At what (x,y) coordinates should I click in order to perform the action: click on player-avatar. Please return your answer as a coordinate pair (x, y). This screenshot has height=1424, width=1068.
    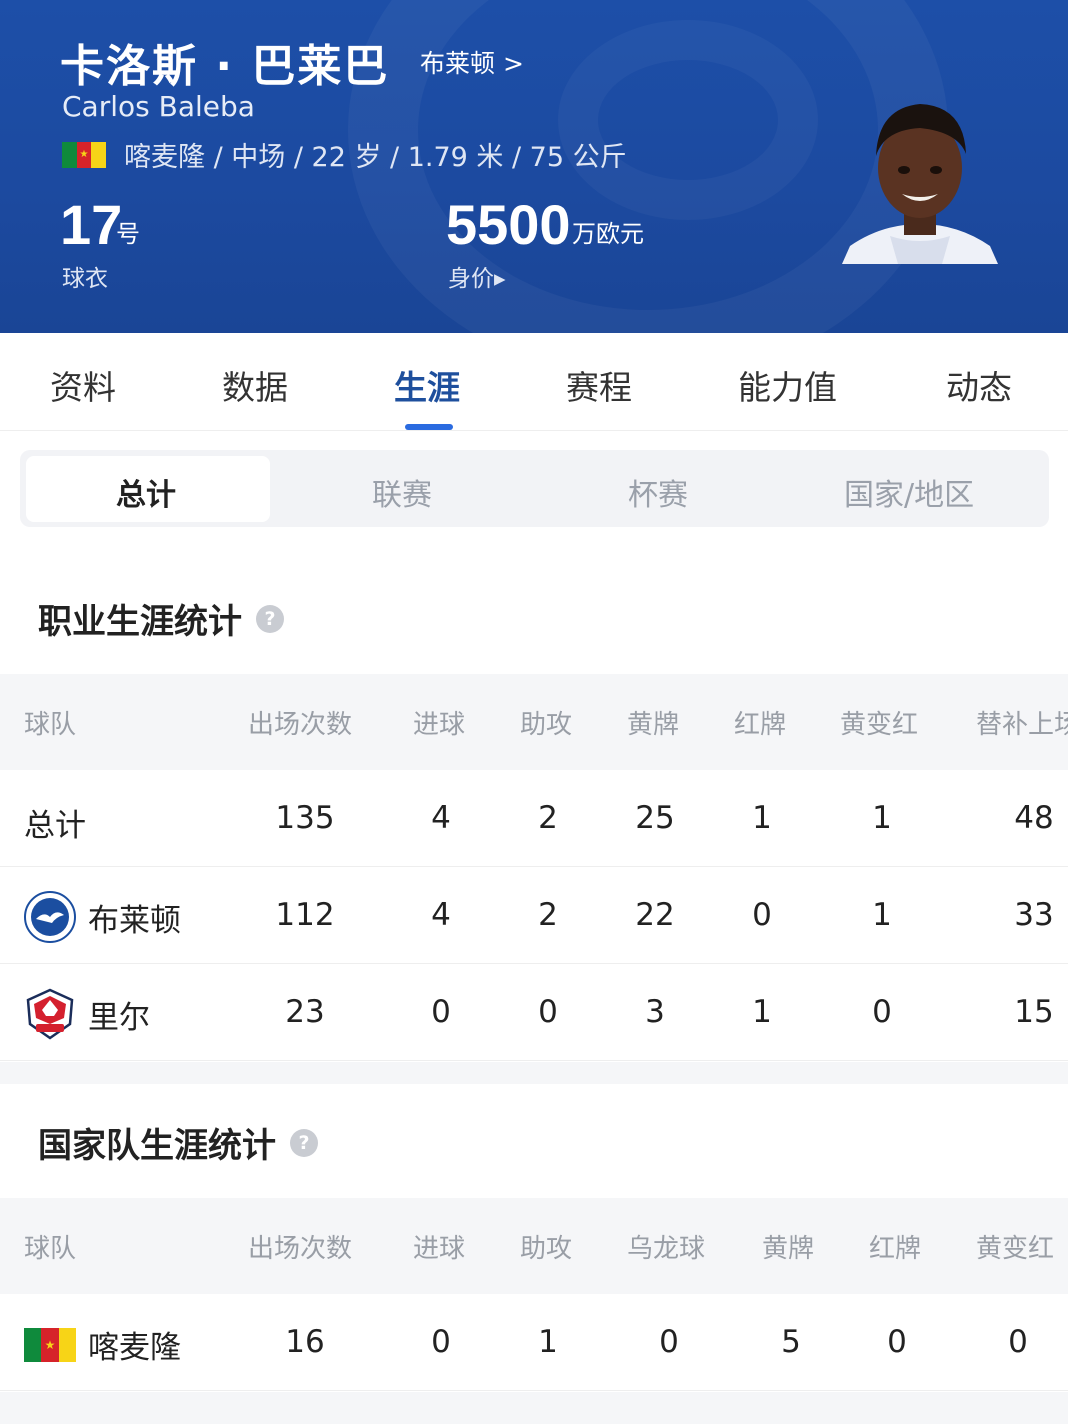
    Looking at the image, I should click on (920, 180).